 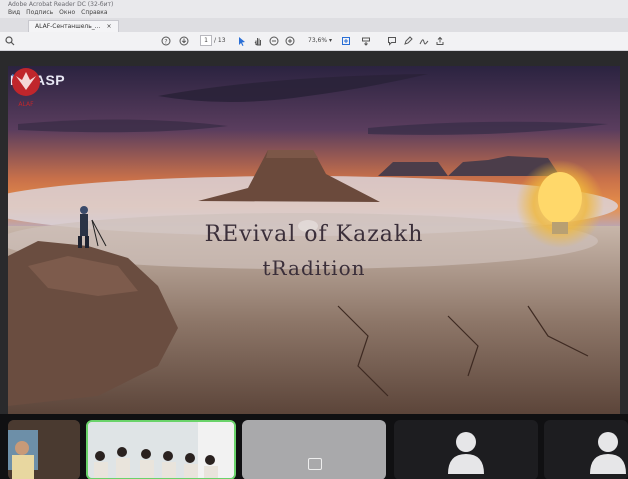 I want to click on toolbar: ? 1 / 13 73,6% ▾, so click(x=314, y=41).